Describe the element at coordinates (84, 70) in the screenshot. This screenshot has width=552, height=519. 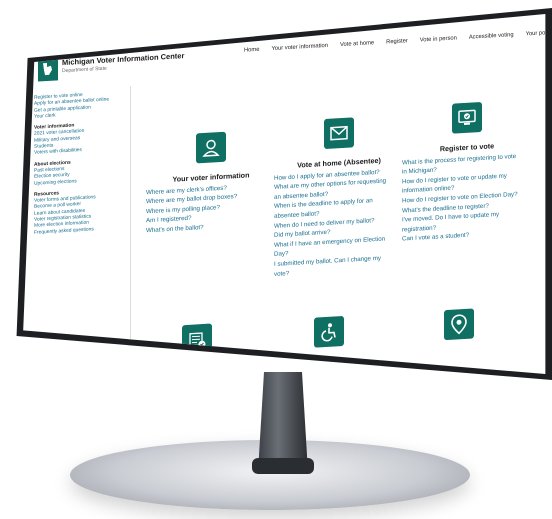
I see `site-subtitle: Department of State` at that location.